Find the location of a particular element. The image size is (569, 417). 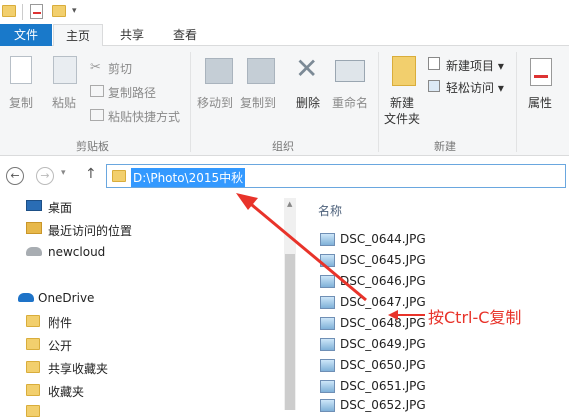

annotation-arrowhead is located at coordinates (393, 315).